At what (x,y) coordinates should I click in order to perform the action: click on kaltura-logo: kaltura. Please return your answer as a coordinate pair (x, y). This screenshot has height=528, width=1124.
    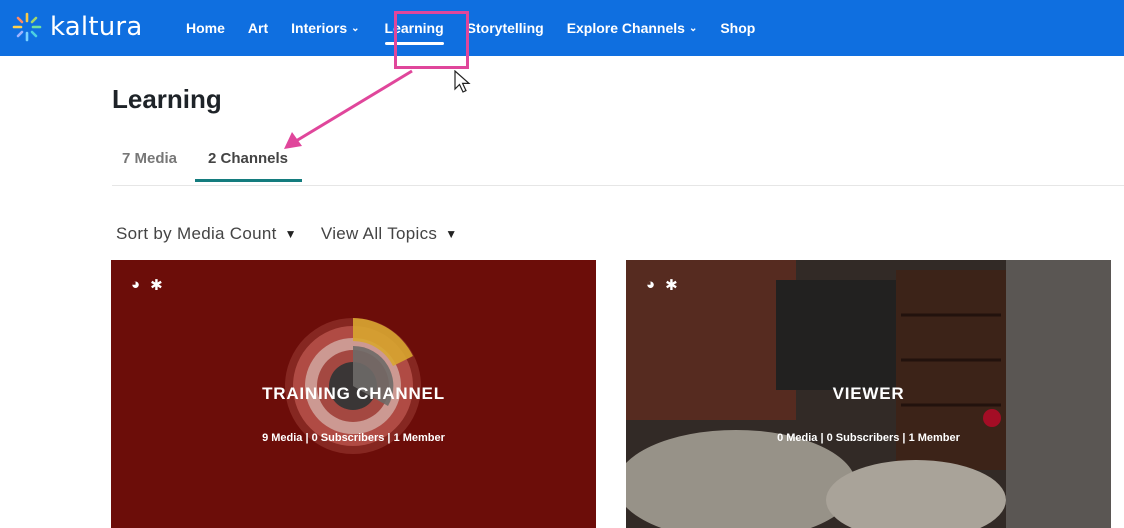
    Looking at the image, I should click on (76, 27).